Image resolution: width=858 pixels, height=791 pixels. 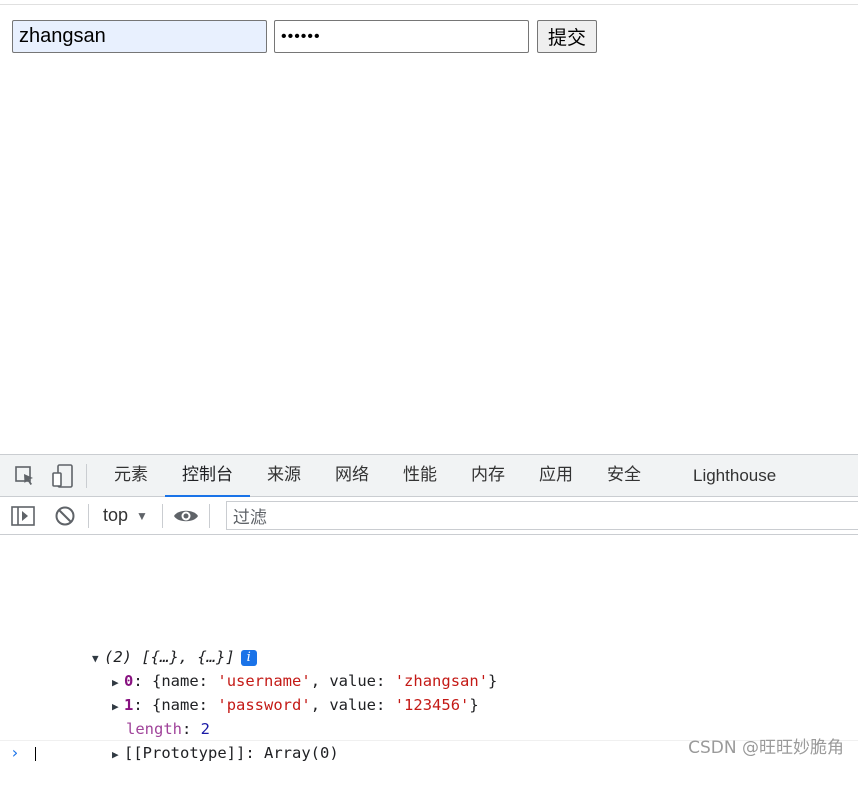 What do you see at coordinates (420, 475) in the screenshot?
I see `tab-performance: 性能` at bounding box center [420, 475].